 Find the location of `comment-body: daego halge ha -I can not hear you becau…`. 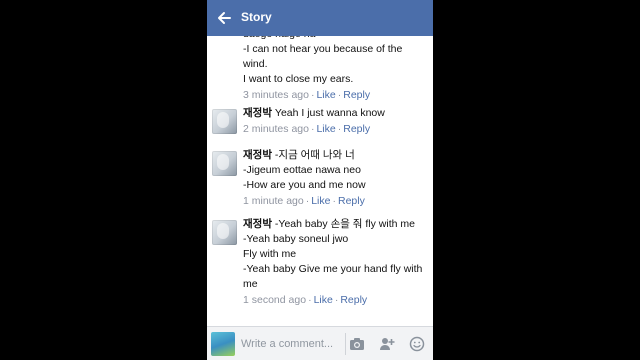

comment-body: daego halge ha -I can not hear you becau… is located at coordinates (335, 69).